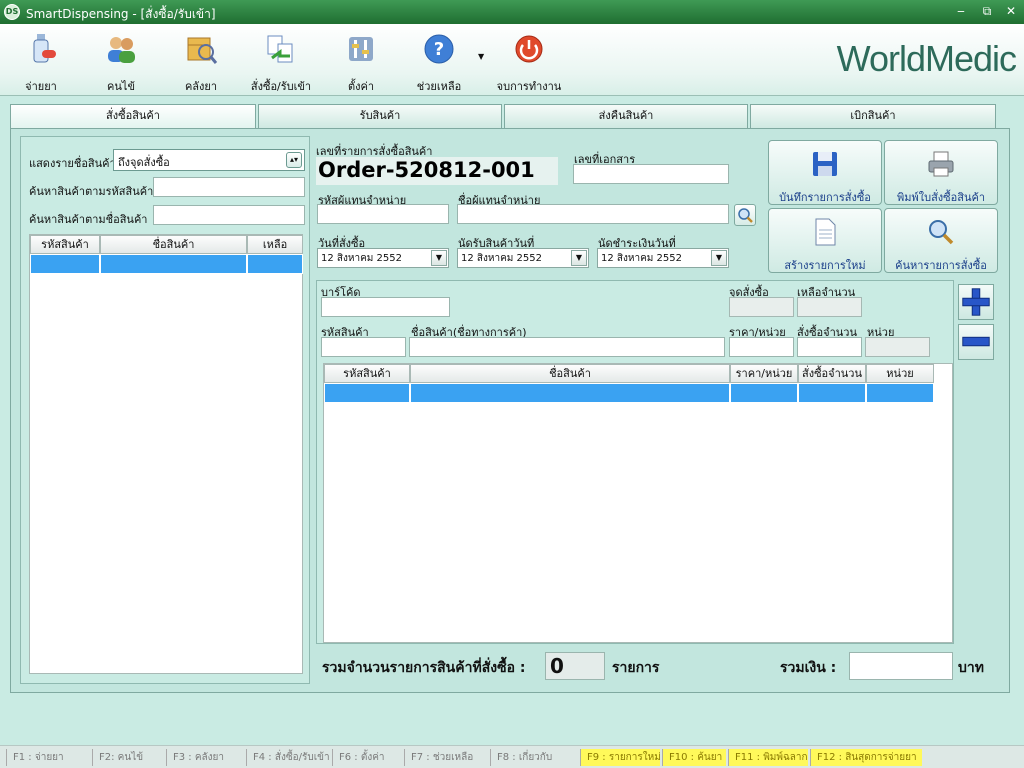 The width and height of the screenshot is (1024, 768). I want to click on toolbar-settings-button: ตั้งค่า, so click(361, 60).